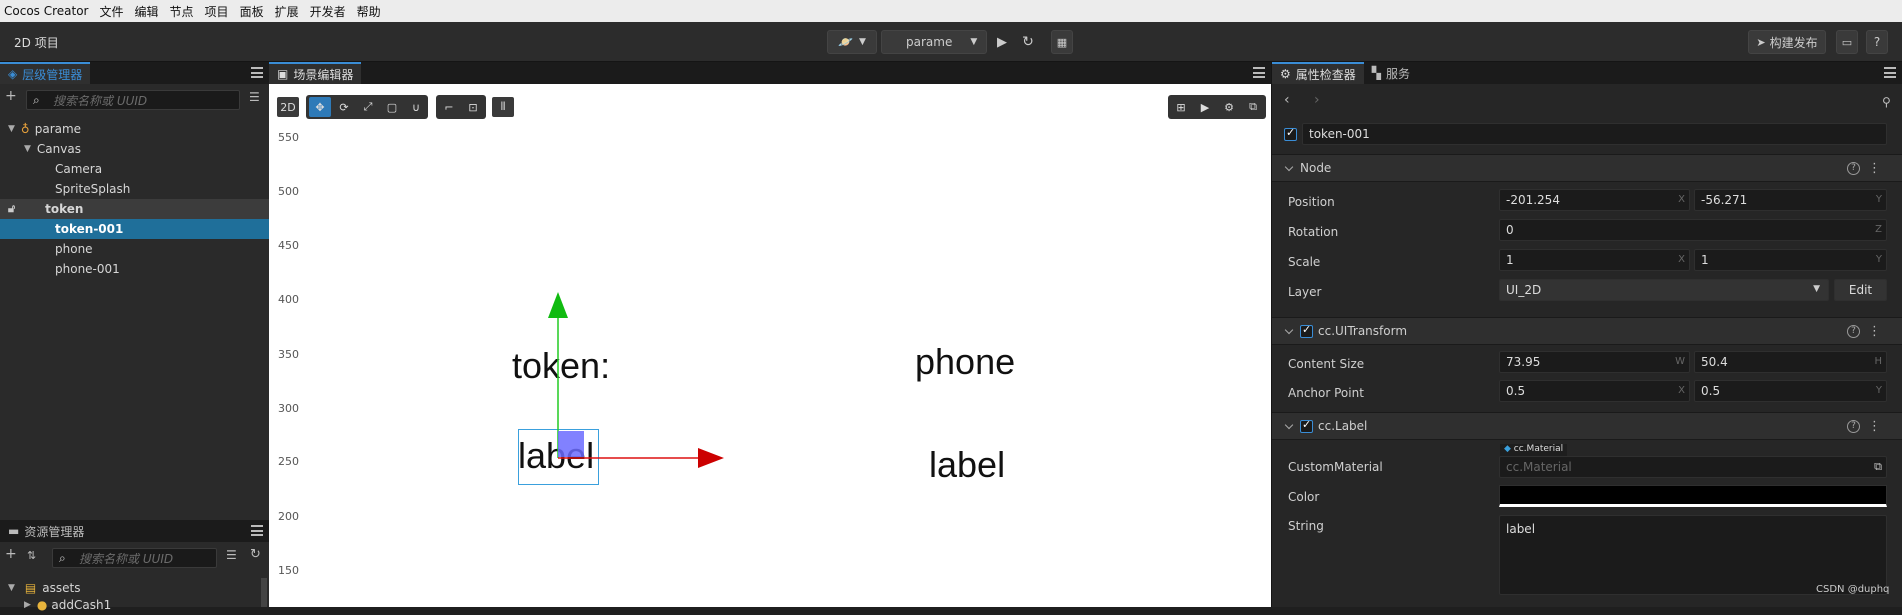  I want to click on move-tool-icon: ✥, so click(320, 107).